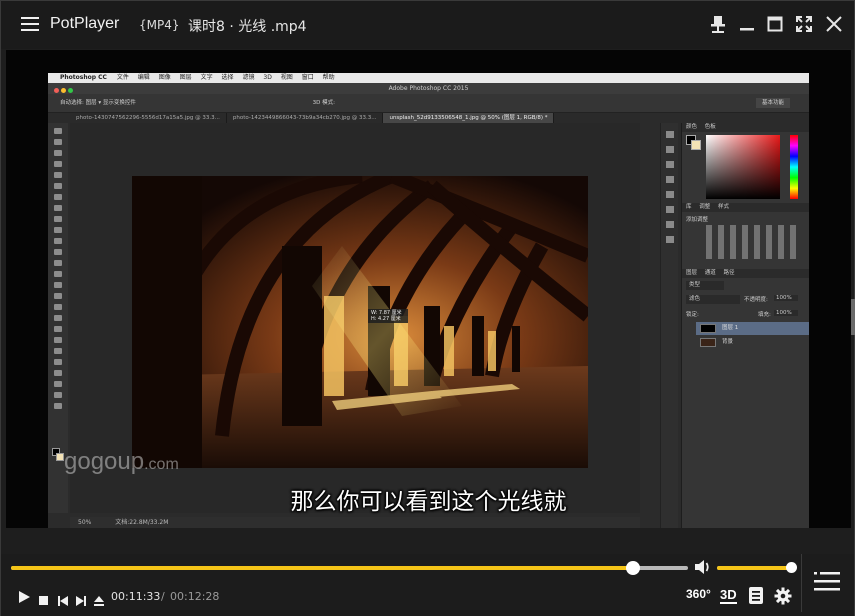  Describe the element at coordinates (697, 220) in the screenshot. I see `adjust-title: 添加调整` at that location.